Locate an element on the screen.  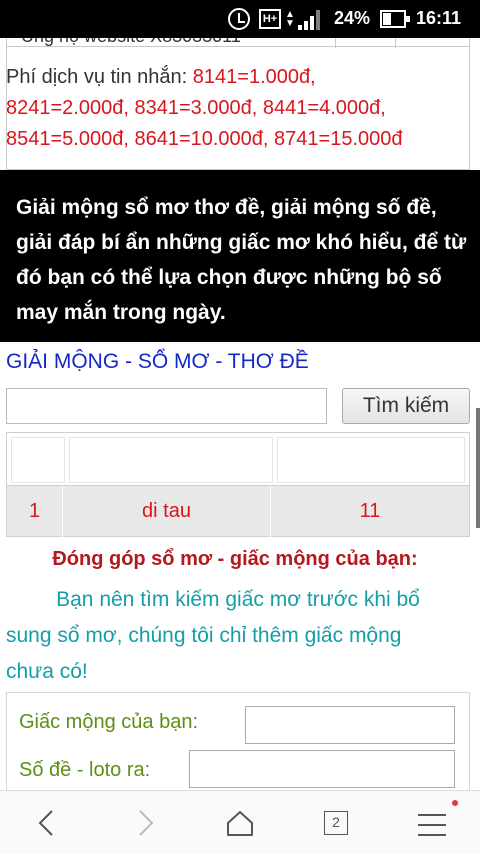
browser-nav-bar: 2 is located at coordinates (240, 822).